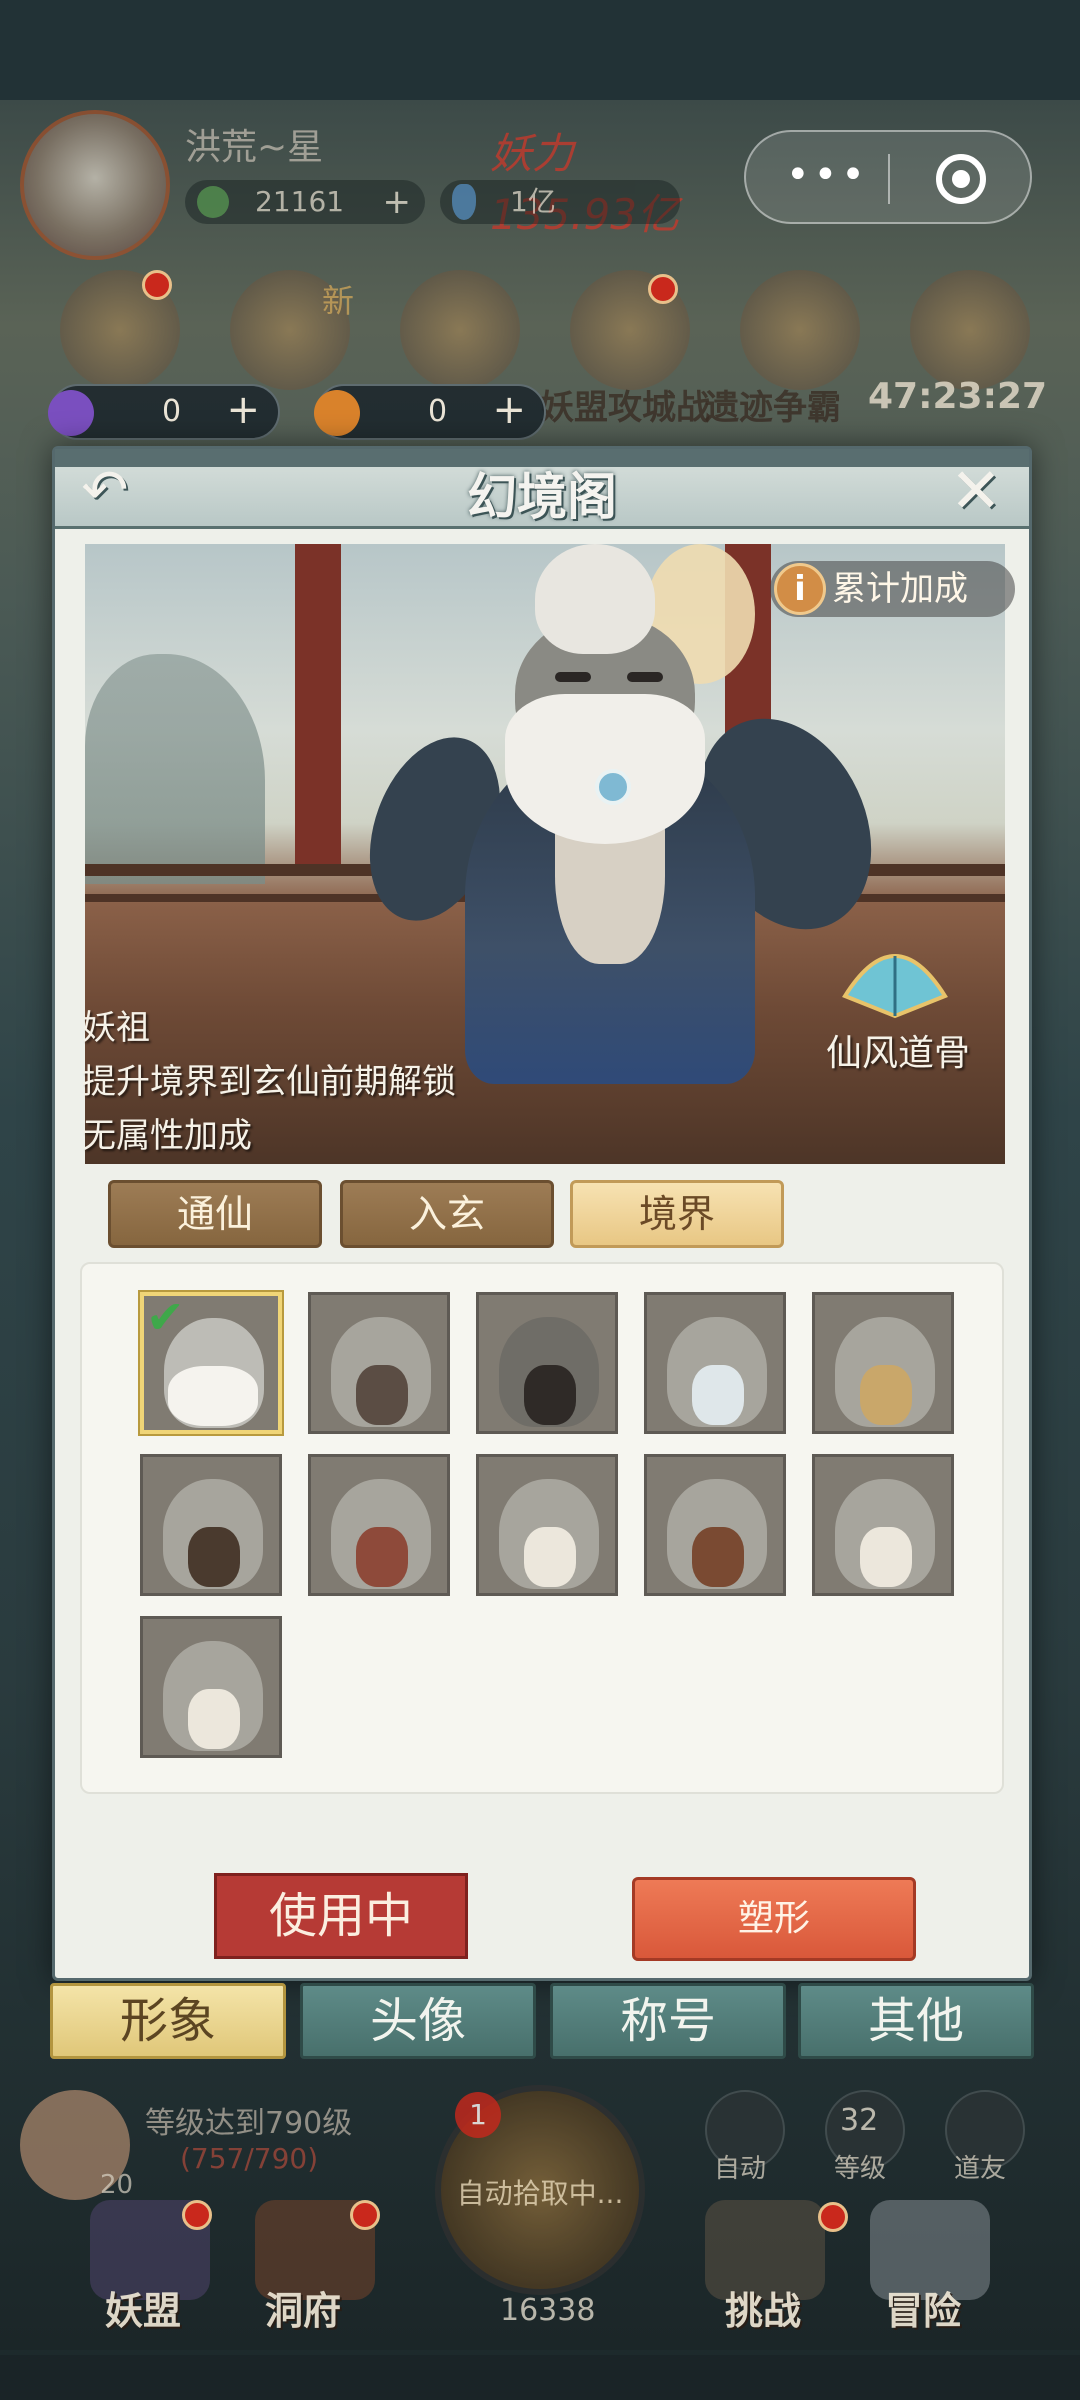 Image resolution: width=1080 pixels, height=2400 pixels. I want to click on purple-orb-icon, so click(71, 413).